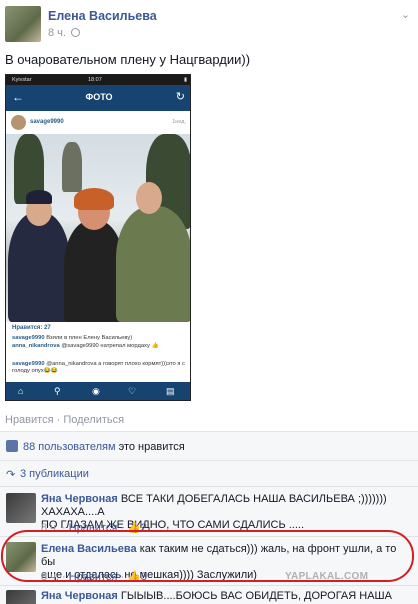  Describe the element at coordinates (95, 80) in the screenshot. I see `status-time: 18:07` at that location.